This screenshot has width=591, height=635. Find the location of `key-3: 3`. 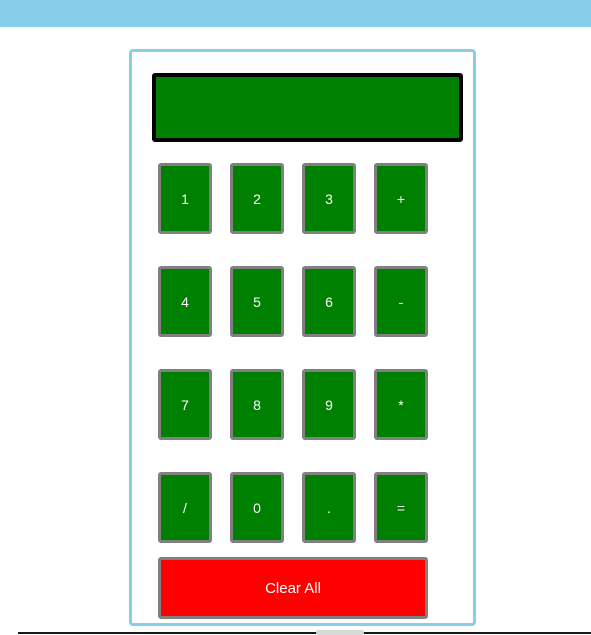

key-3: 3 is located at coordinates (329, 198).